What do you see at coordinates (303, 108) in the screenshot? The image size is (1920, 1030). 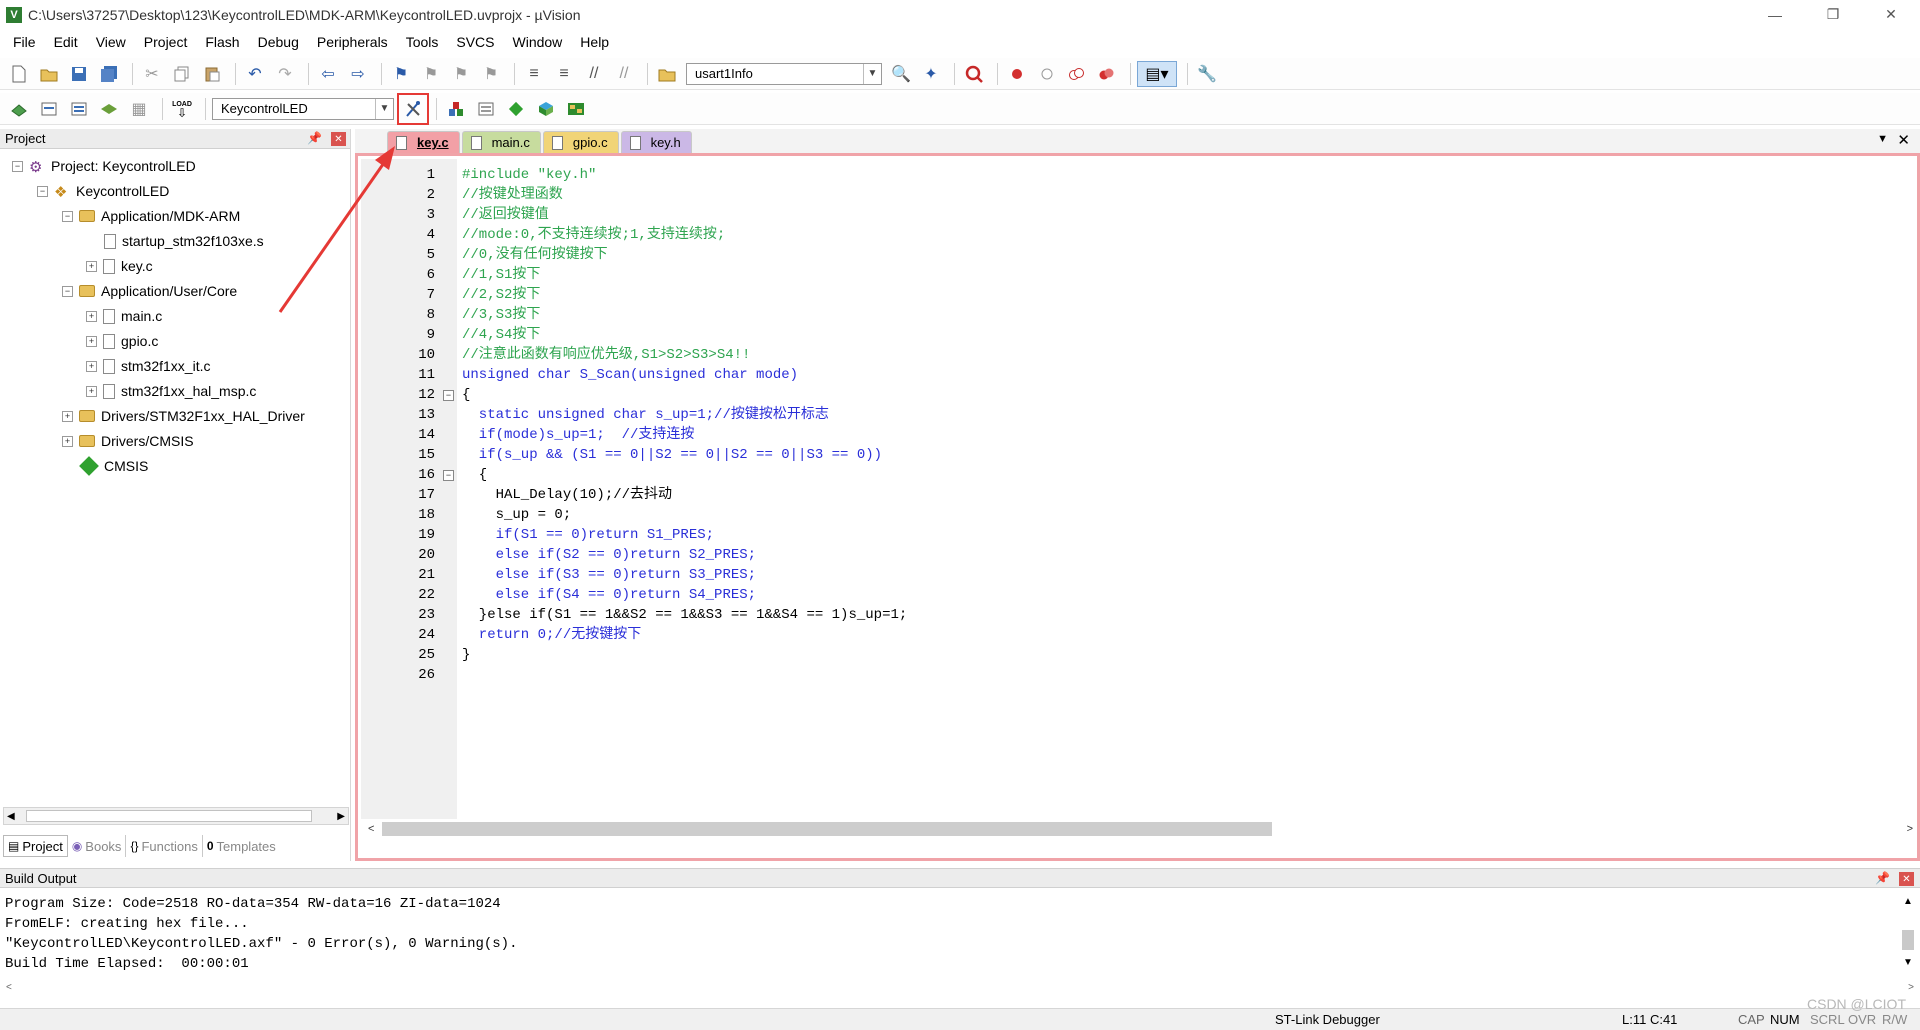 I see `target-select: KeycontrolLED ▼` at bounding box center [303, 108].